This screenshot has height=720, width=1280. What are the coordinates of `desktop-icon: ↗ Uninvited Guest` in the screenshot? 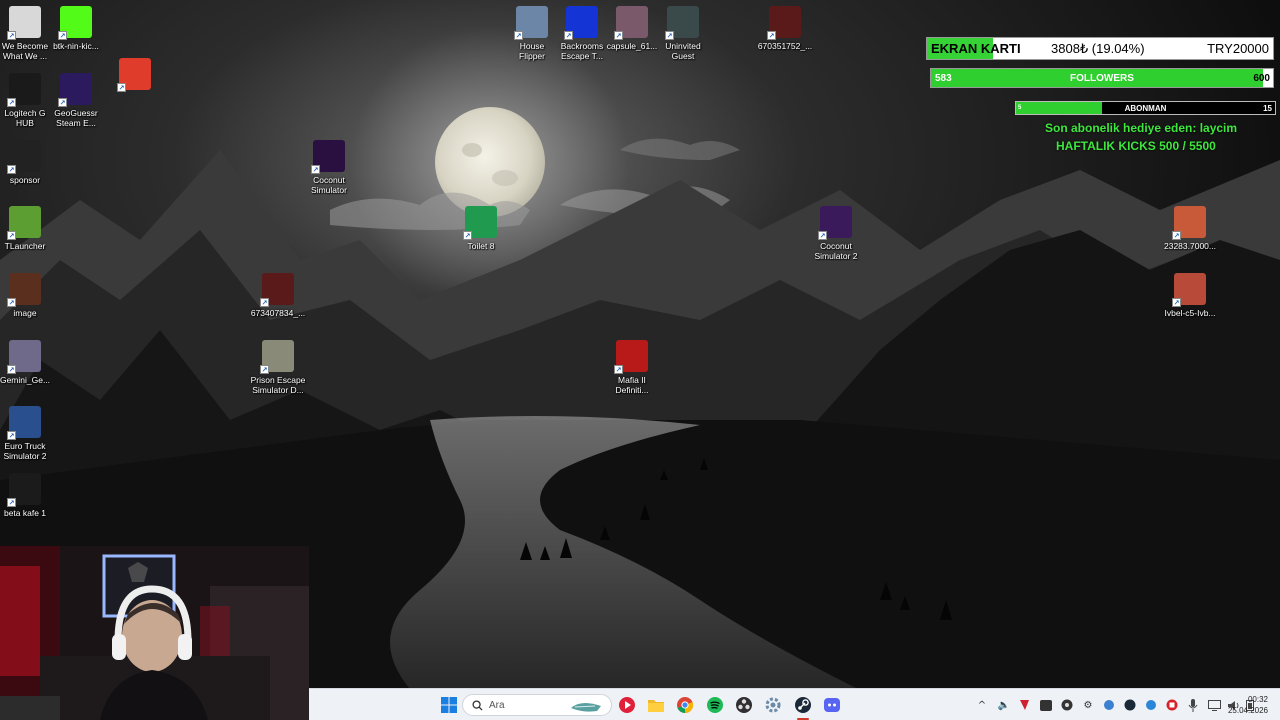 It's located at (683, 33).